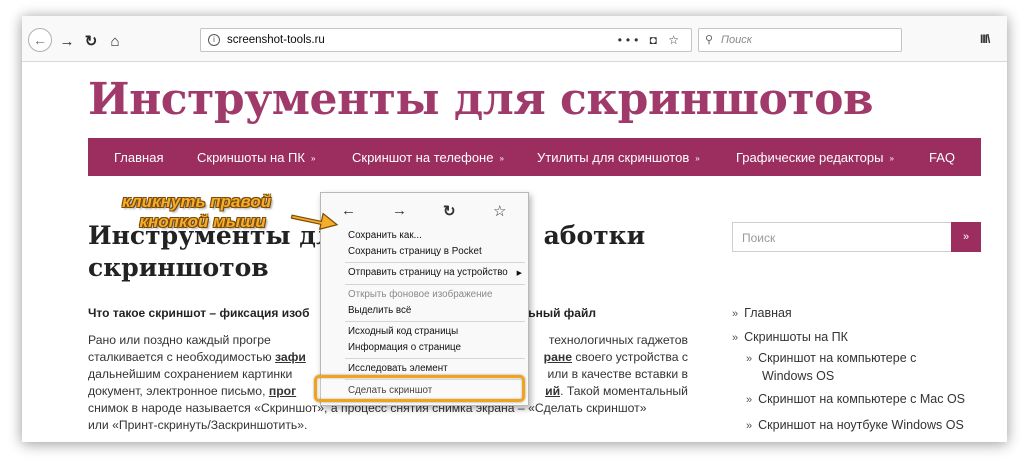 Image resolution: width=1024 pixels, height=466 pixels. I want to click on reload-button: ↻, so click(91, 41).